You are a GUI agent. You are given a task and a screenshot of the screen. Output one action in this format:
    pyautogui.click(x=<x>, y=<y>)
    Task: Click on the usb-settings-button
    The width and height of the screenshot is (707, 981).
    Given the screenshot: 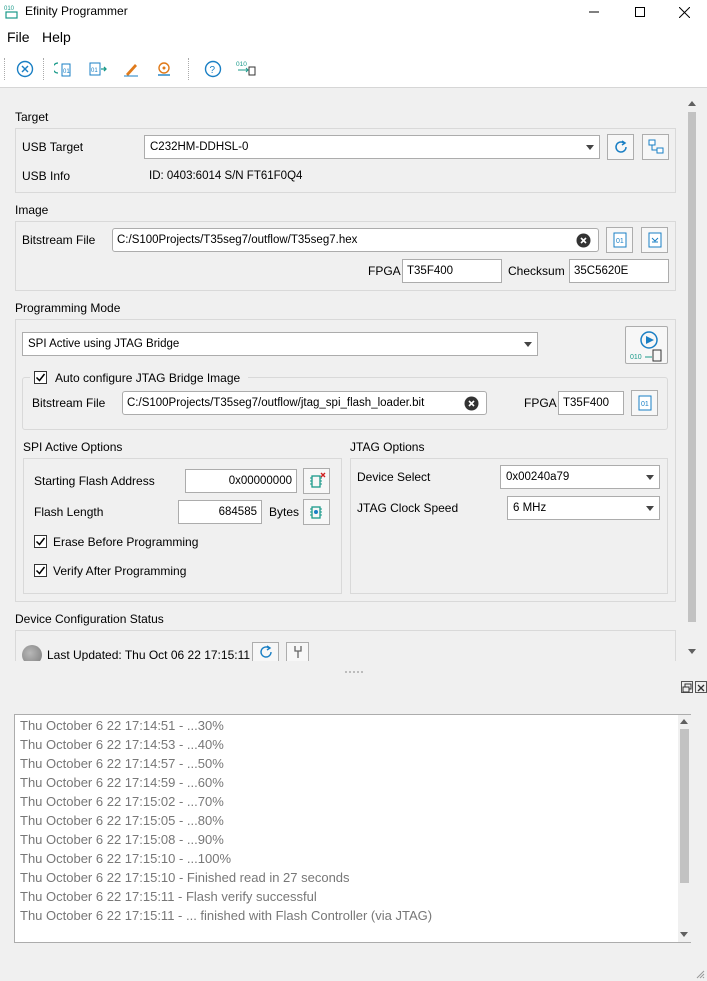 What is the action you would take?
    pyautogui.click(x=655, y=147)
    